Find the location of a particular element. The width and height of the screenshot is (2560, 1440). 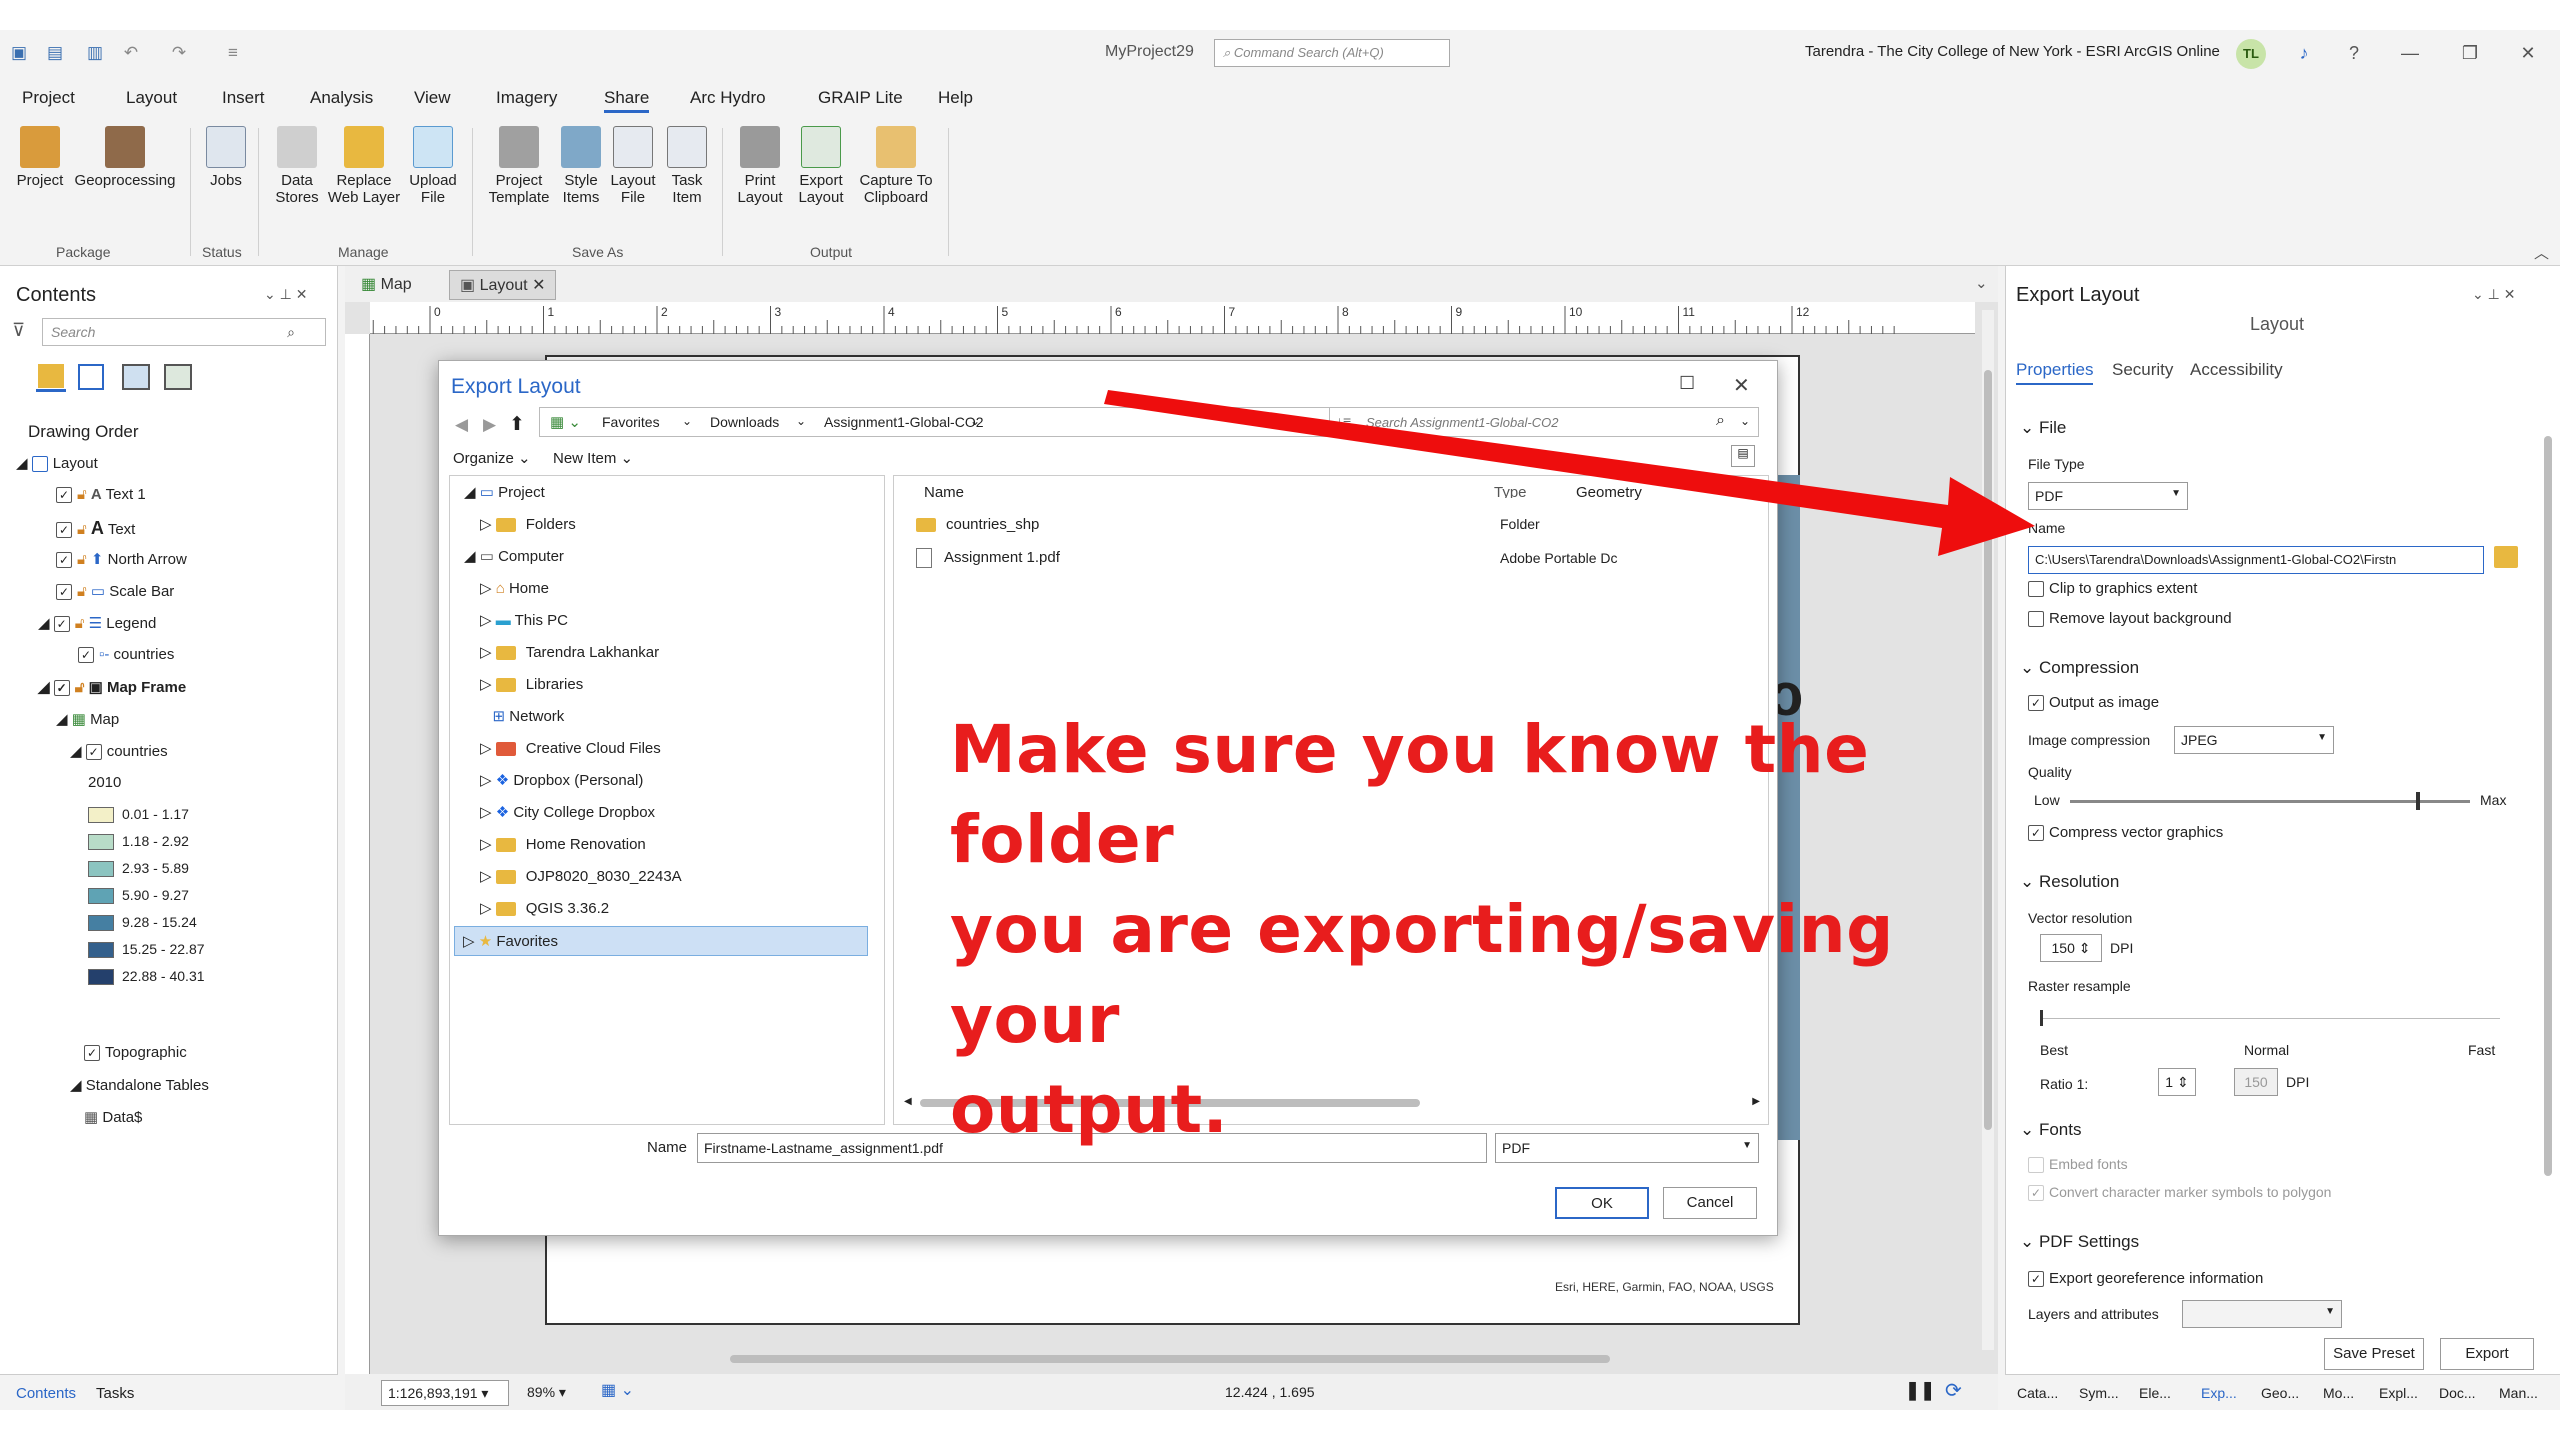

pane-options-icon: ⌄ ⊥ ✕ is located at coordinates (285, 294).